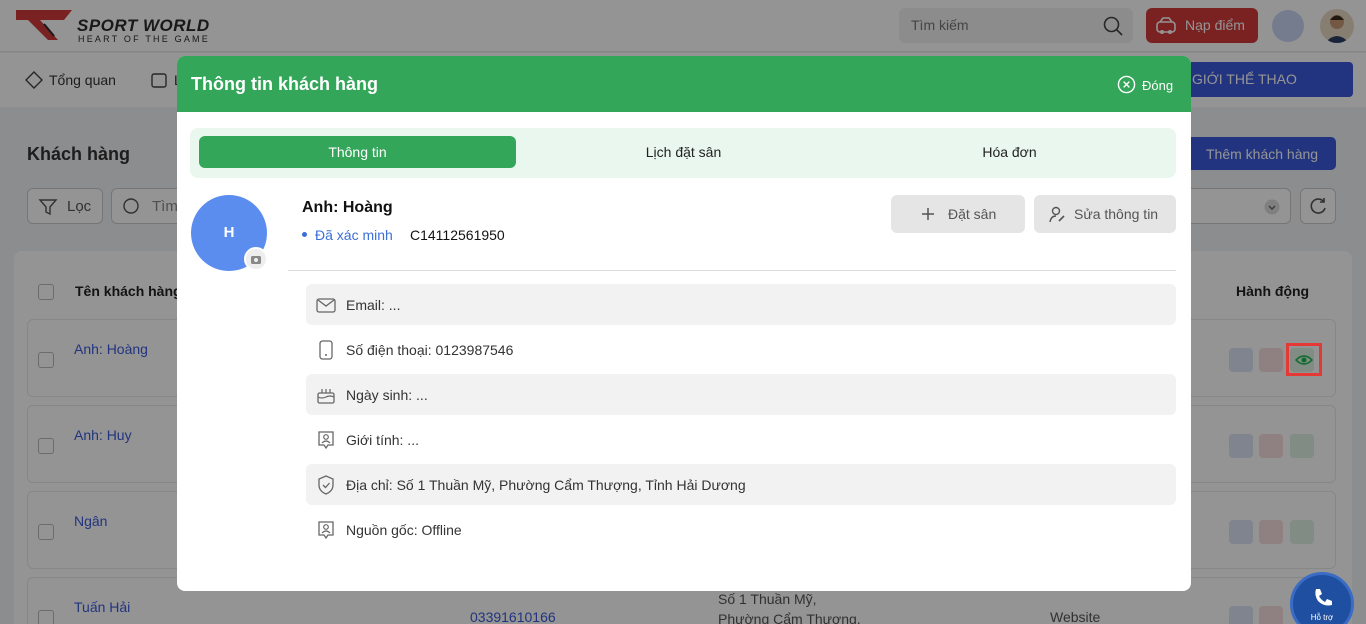  What do you see at coordinates (1126, 84) in the screenshot?
I see `close-circle-icon` at bounding box center [1126, 84].